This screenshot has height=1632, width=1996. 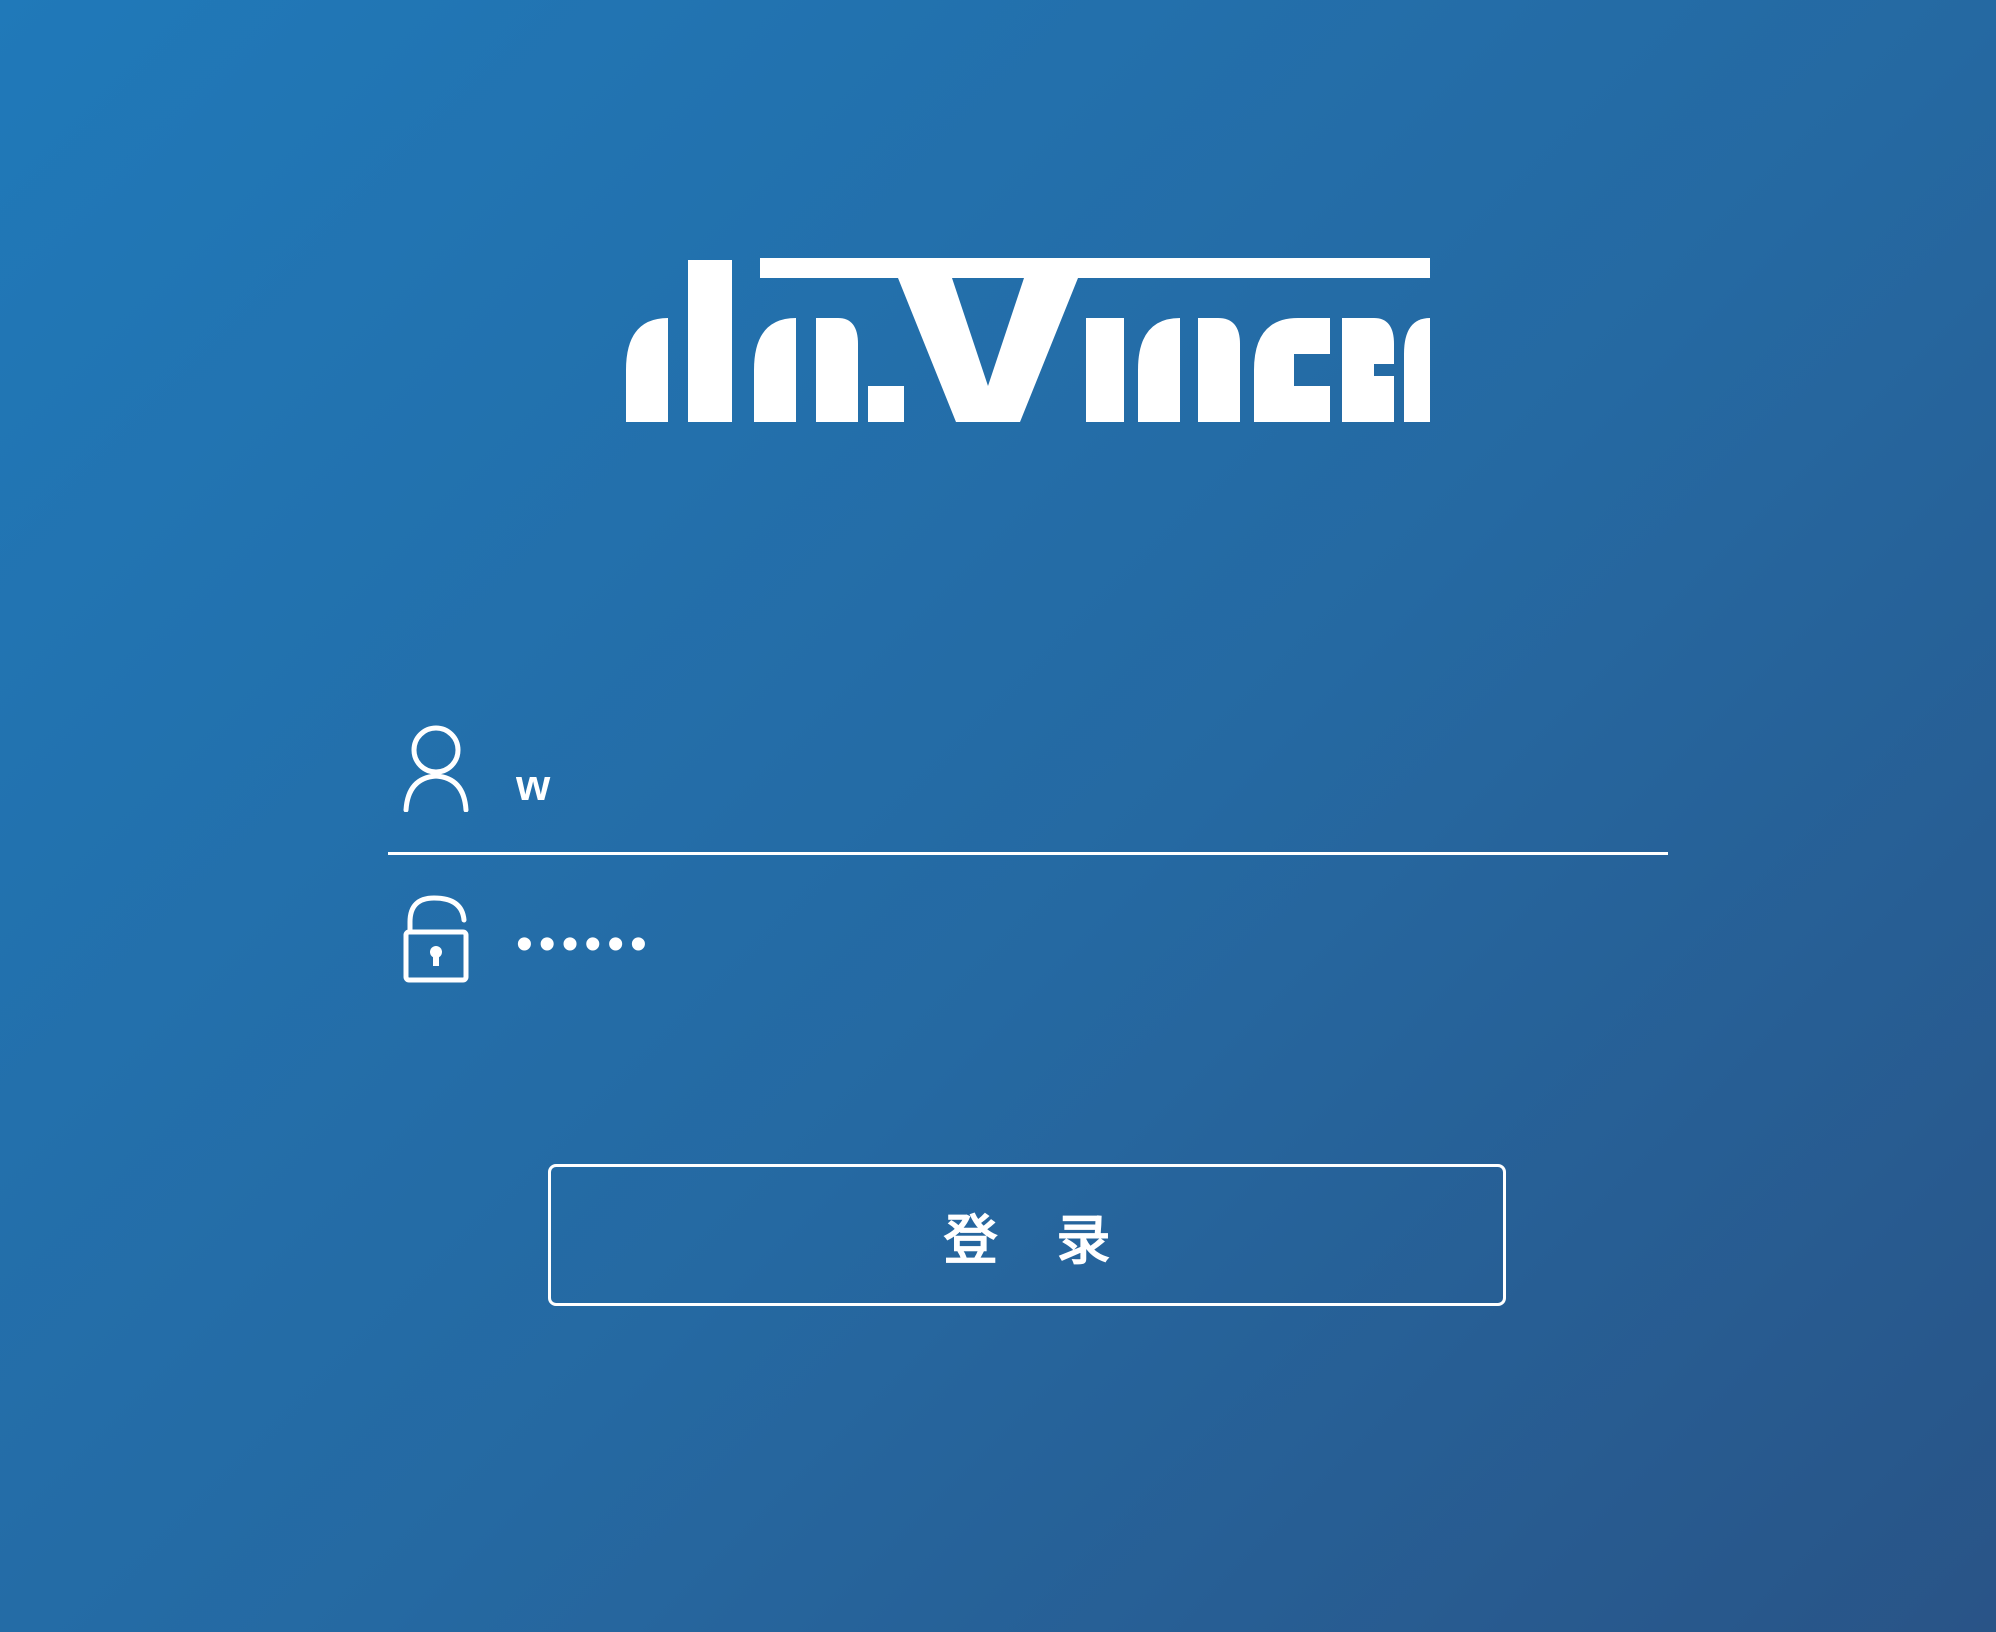 I want to click on password-field, so click(x=1028, y=950).